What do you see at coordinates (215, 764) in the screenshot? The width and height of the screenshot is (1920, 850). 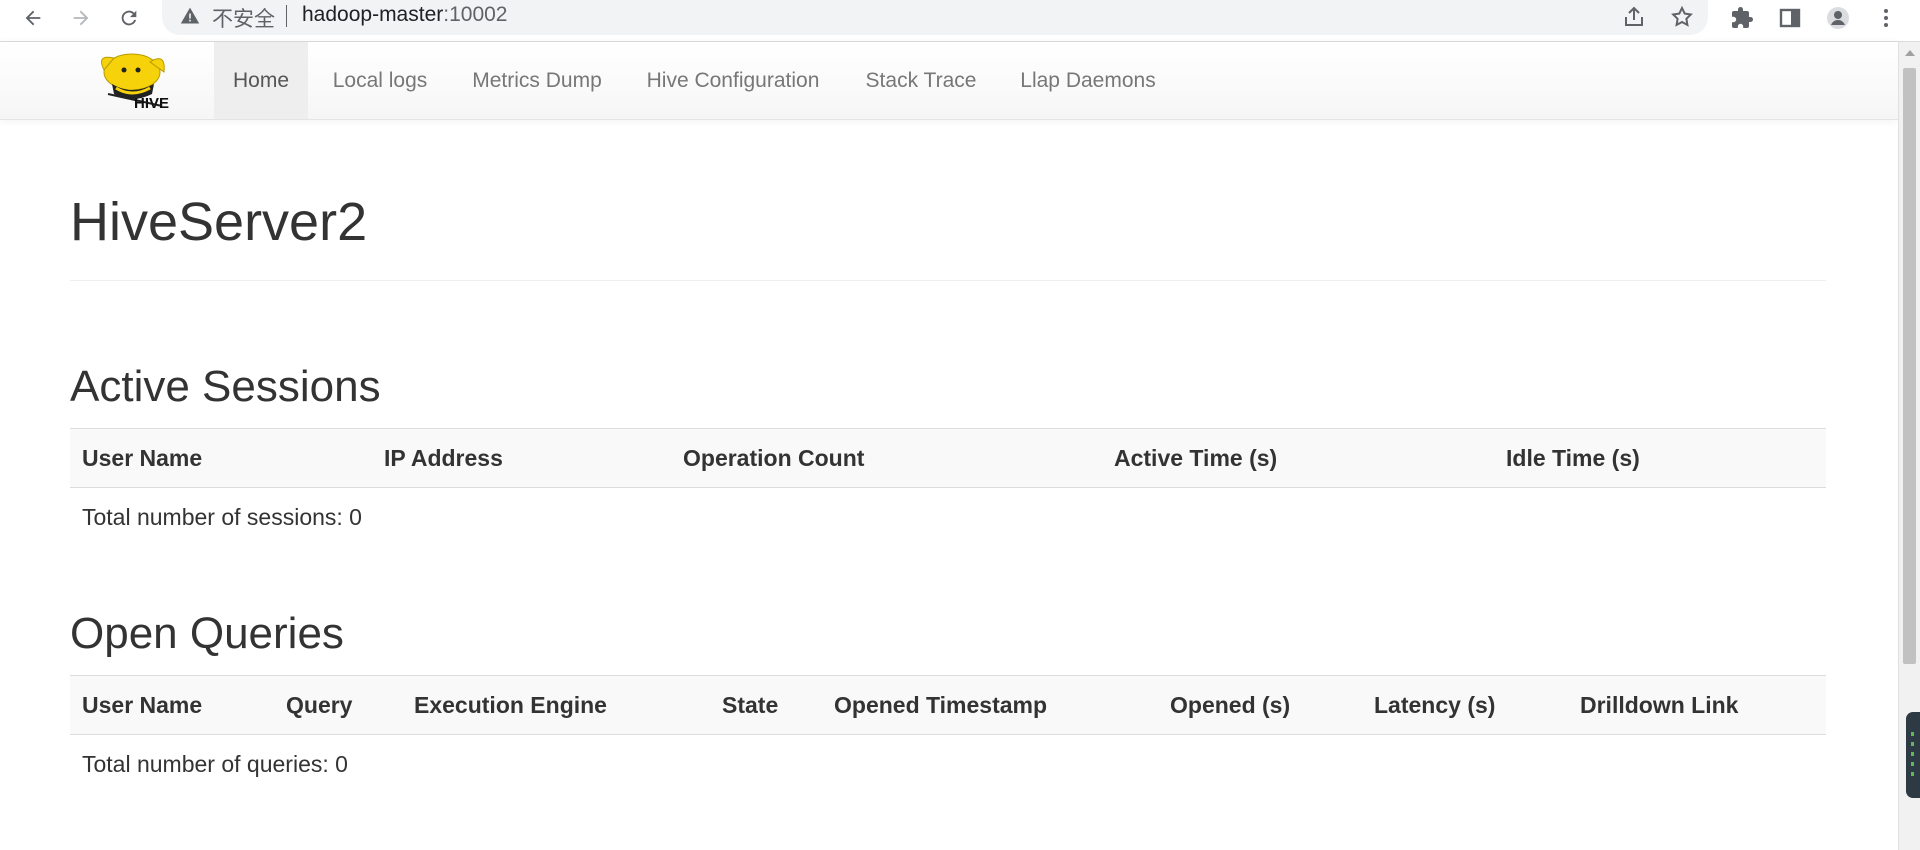 I see `queries-total: Total number of queries: 0` at bounding box center [215, 764].